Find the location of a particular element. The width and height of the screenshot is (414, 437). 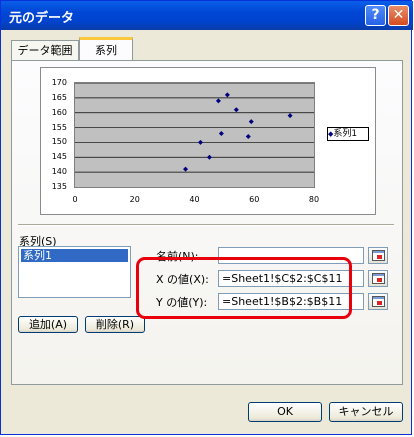

cancel-button: キャンセル is located at coordinates (366, 412).